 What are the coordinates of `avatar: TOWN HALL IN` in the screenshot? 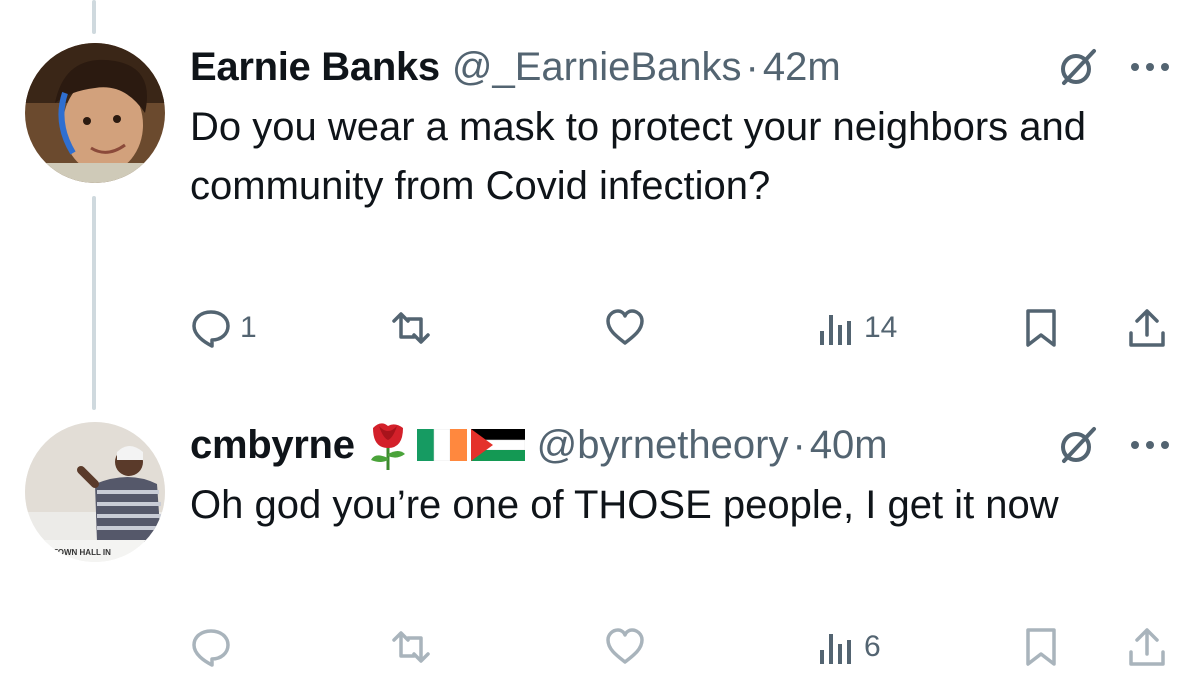 It's located at (95, 492).